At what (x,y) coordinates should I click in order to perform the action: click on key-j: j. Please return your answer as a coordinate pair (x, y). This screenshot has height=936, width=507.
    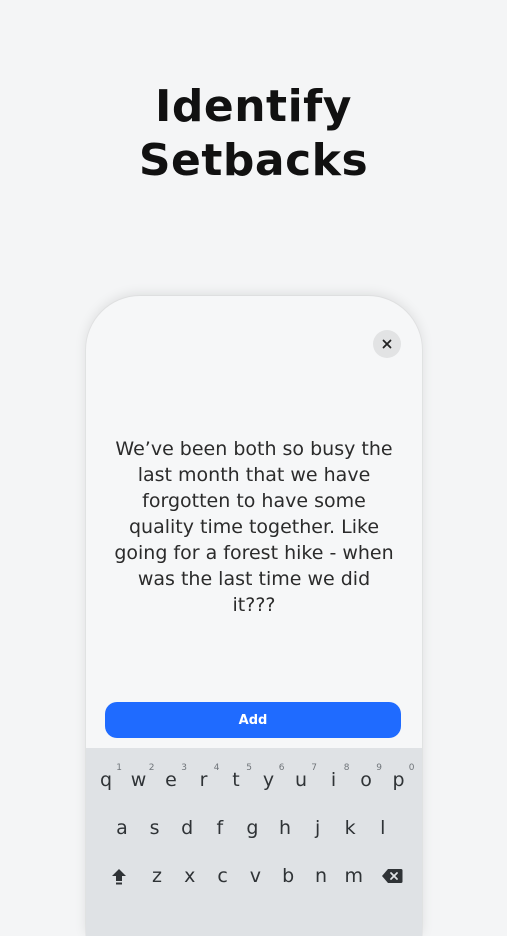
    Looking at the image, I should click on (318, 828).